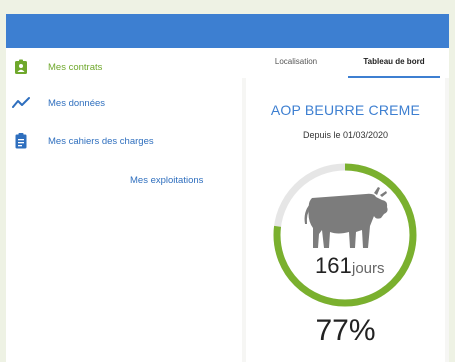 This screenshot has width=455, height=362. I want to click on contract-start-date: Depuis le 01/03/2020, so click(345, 135).